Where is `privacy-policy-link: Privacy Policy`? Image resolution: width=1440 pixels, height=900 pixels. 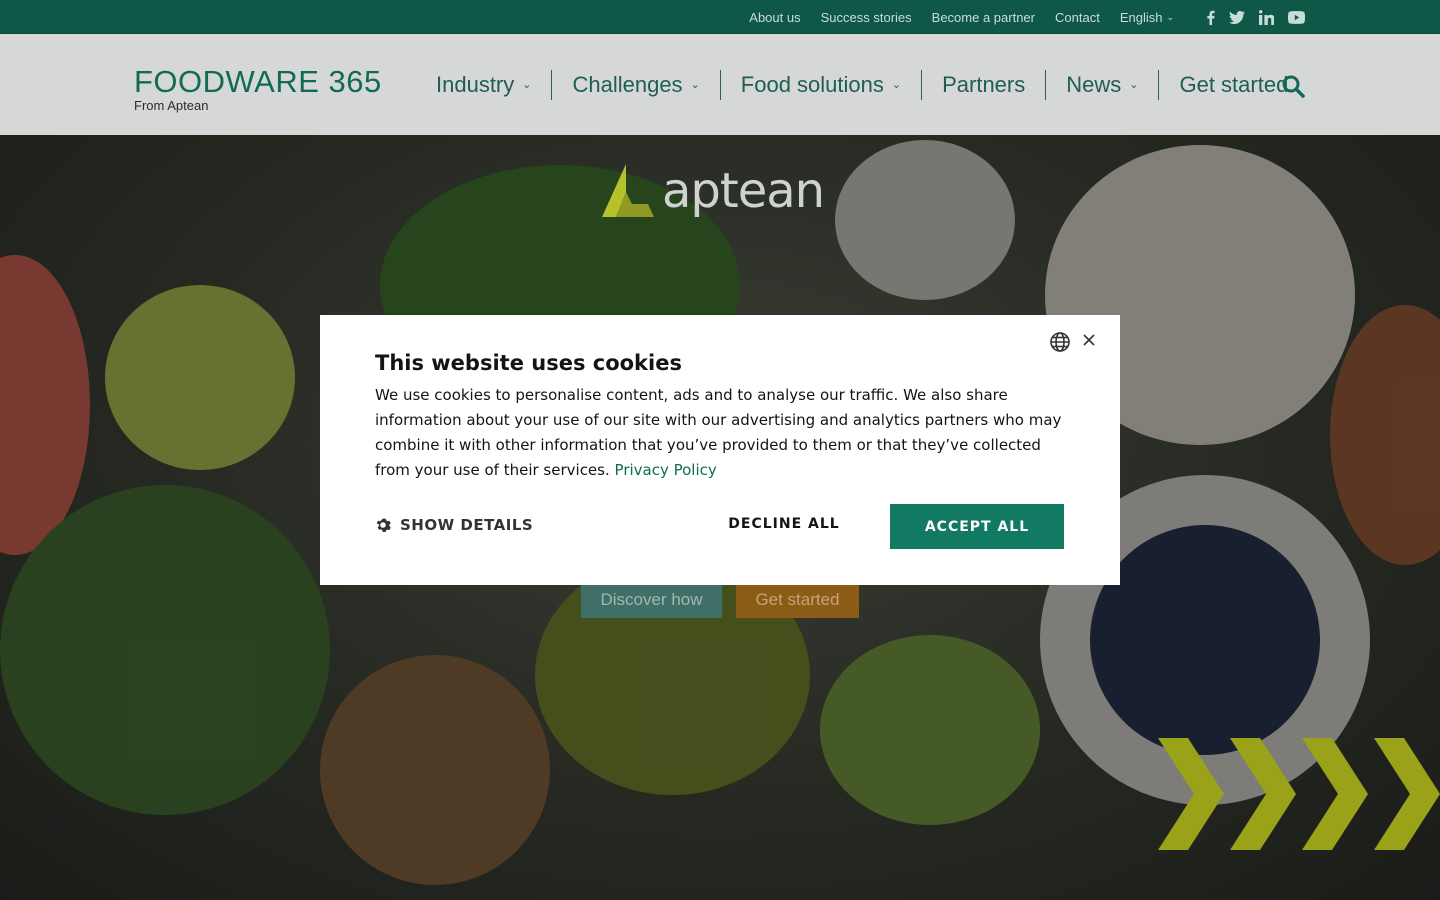
privacy-policy-link: Privacy Policy is located at coordinates (666, 470).